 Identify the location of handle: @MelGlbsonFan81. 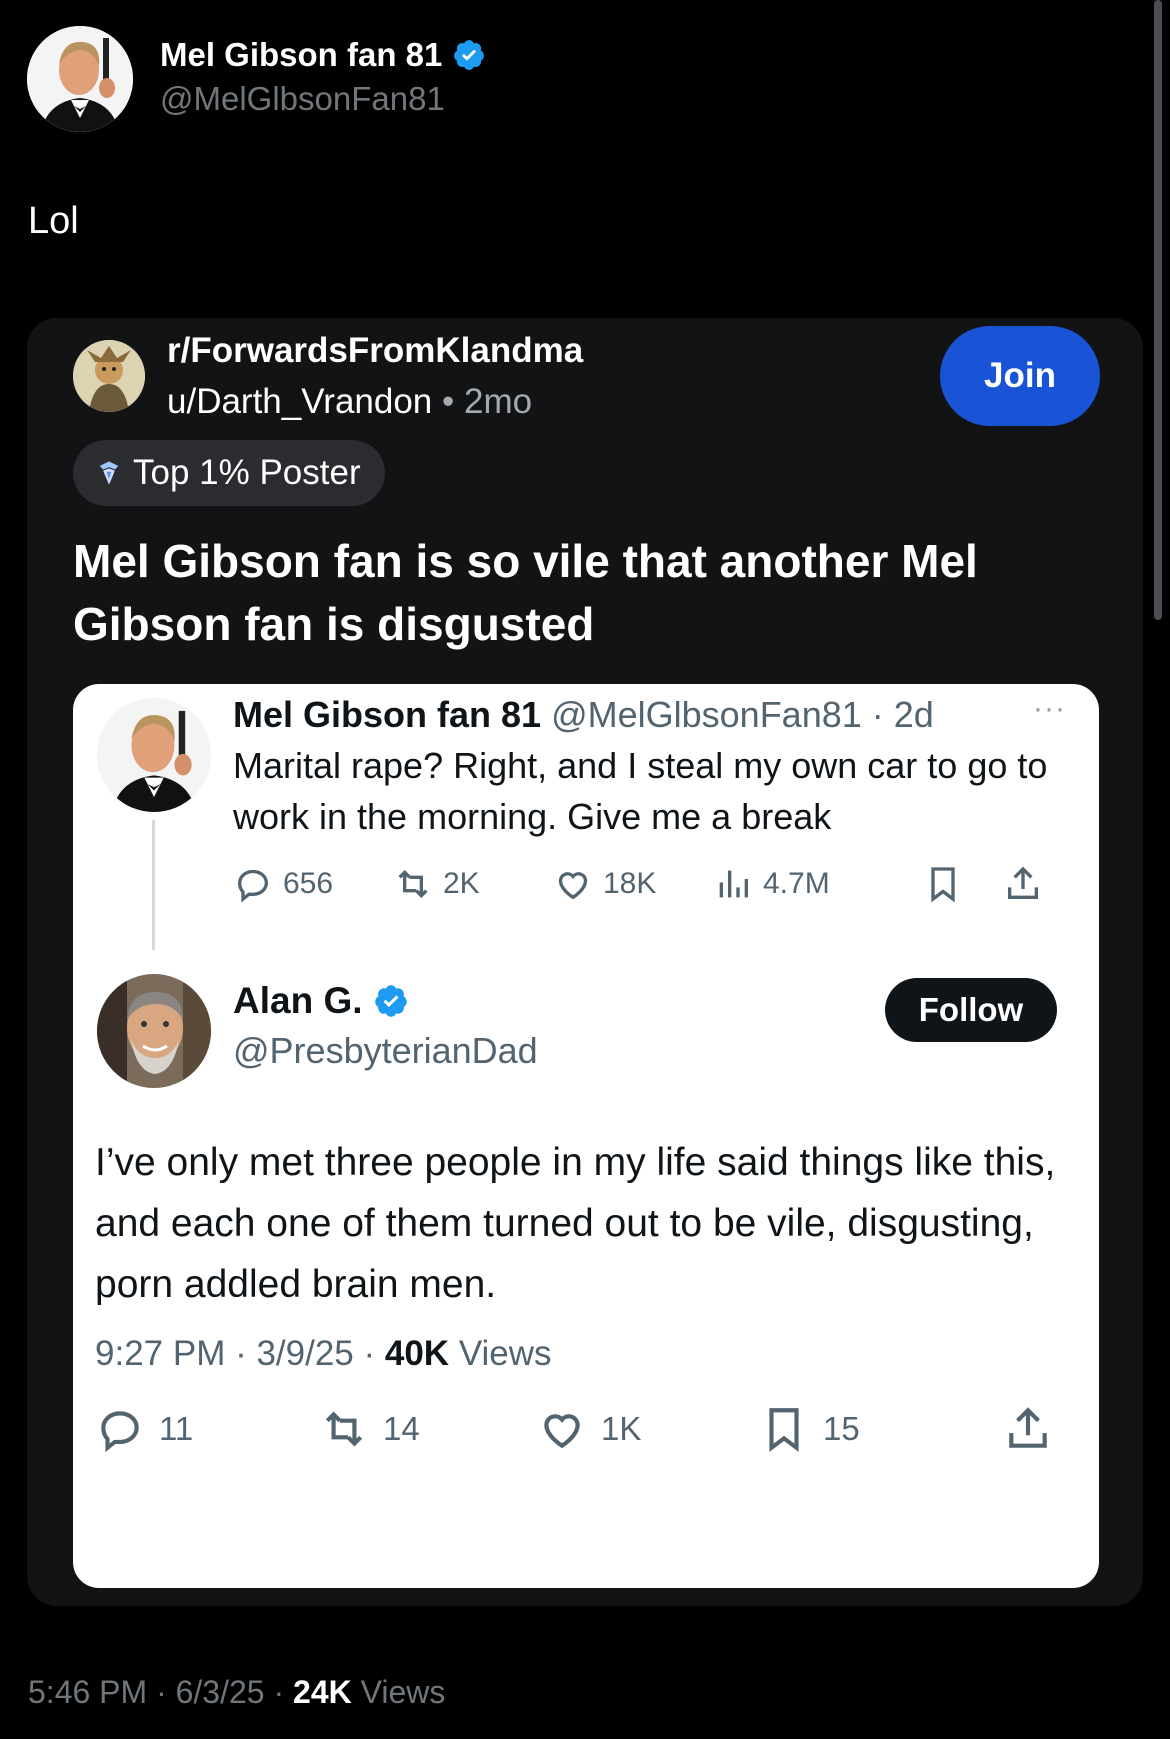
(323, 99).